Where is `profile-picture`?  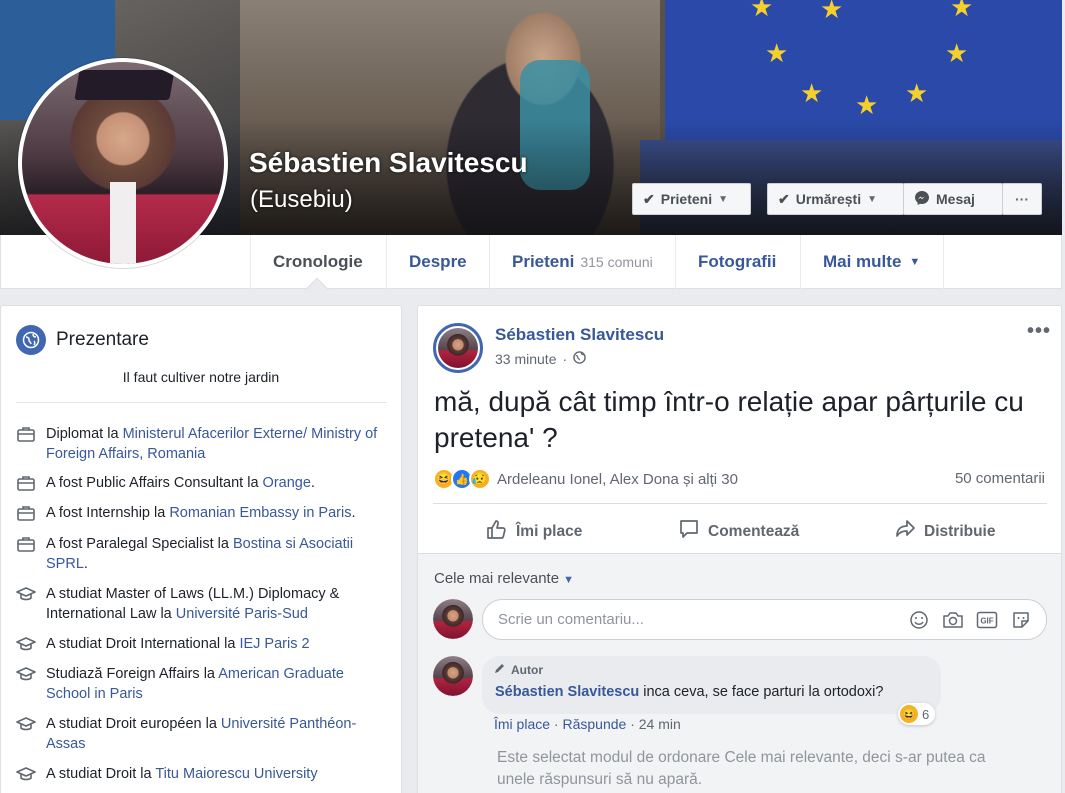 profile-picture is located at coordinates (123, 163).